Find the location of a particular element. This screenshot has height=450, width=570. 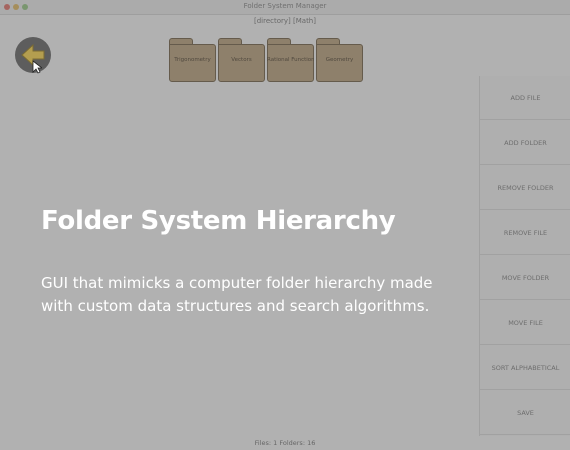

mouse-pointer-icon is located at coordinates (37, 67).